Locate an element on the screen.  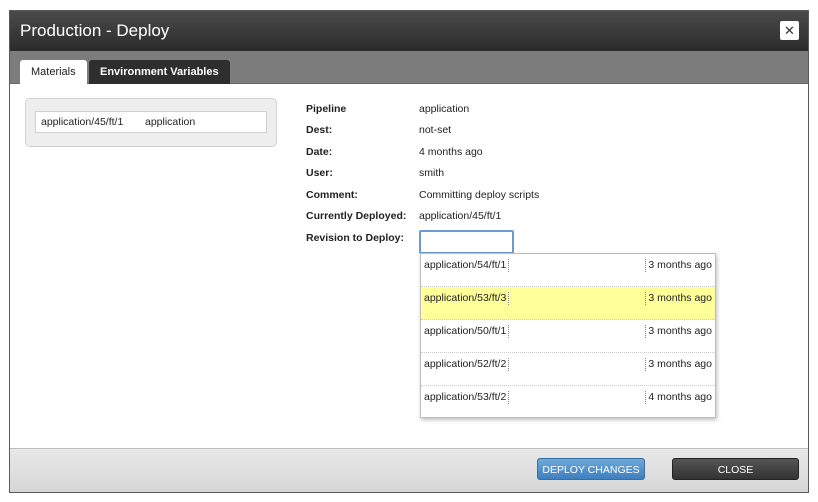
materials-panel: application/45/ft/1 application is located at coordinates (151, 122).